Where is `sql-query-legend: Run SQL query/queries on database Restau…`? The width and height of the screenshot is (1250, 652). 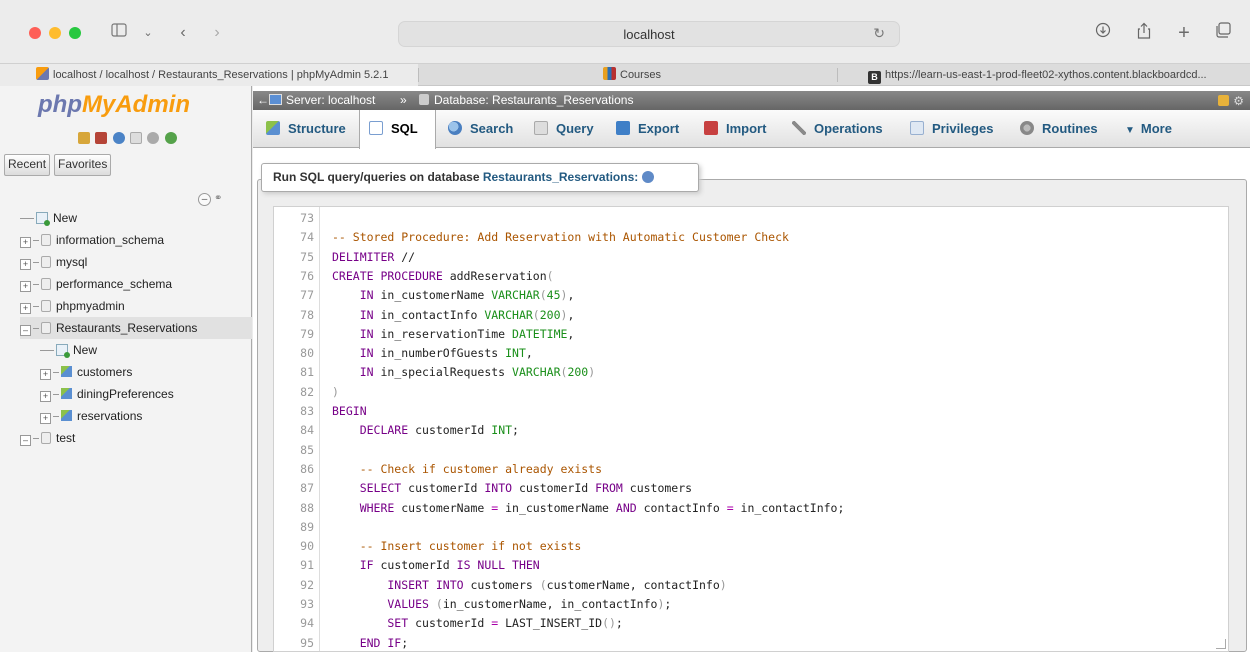
sql-query-legend: Run SQL query/queries on database Restau… is located at coordinates (480, 177).